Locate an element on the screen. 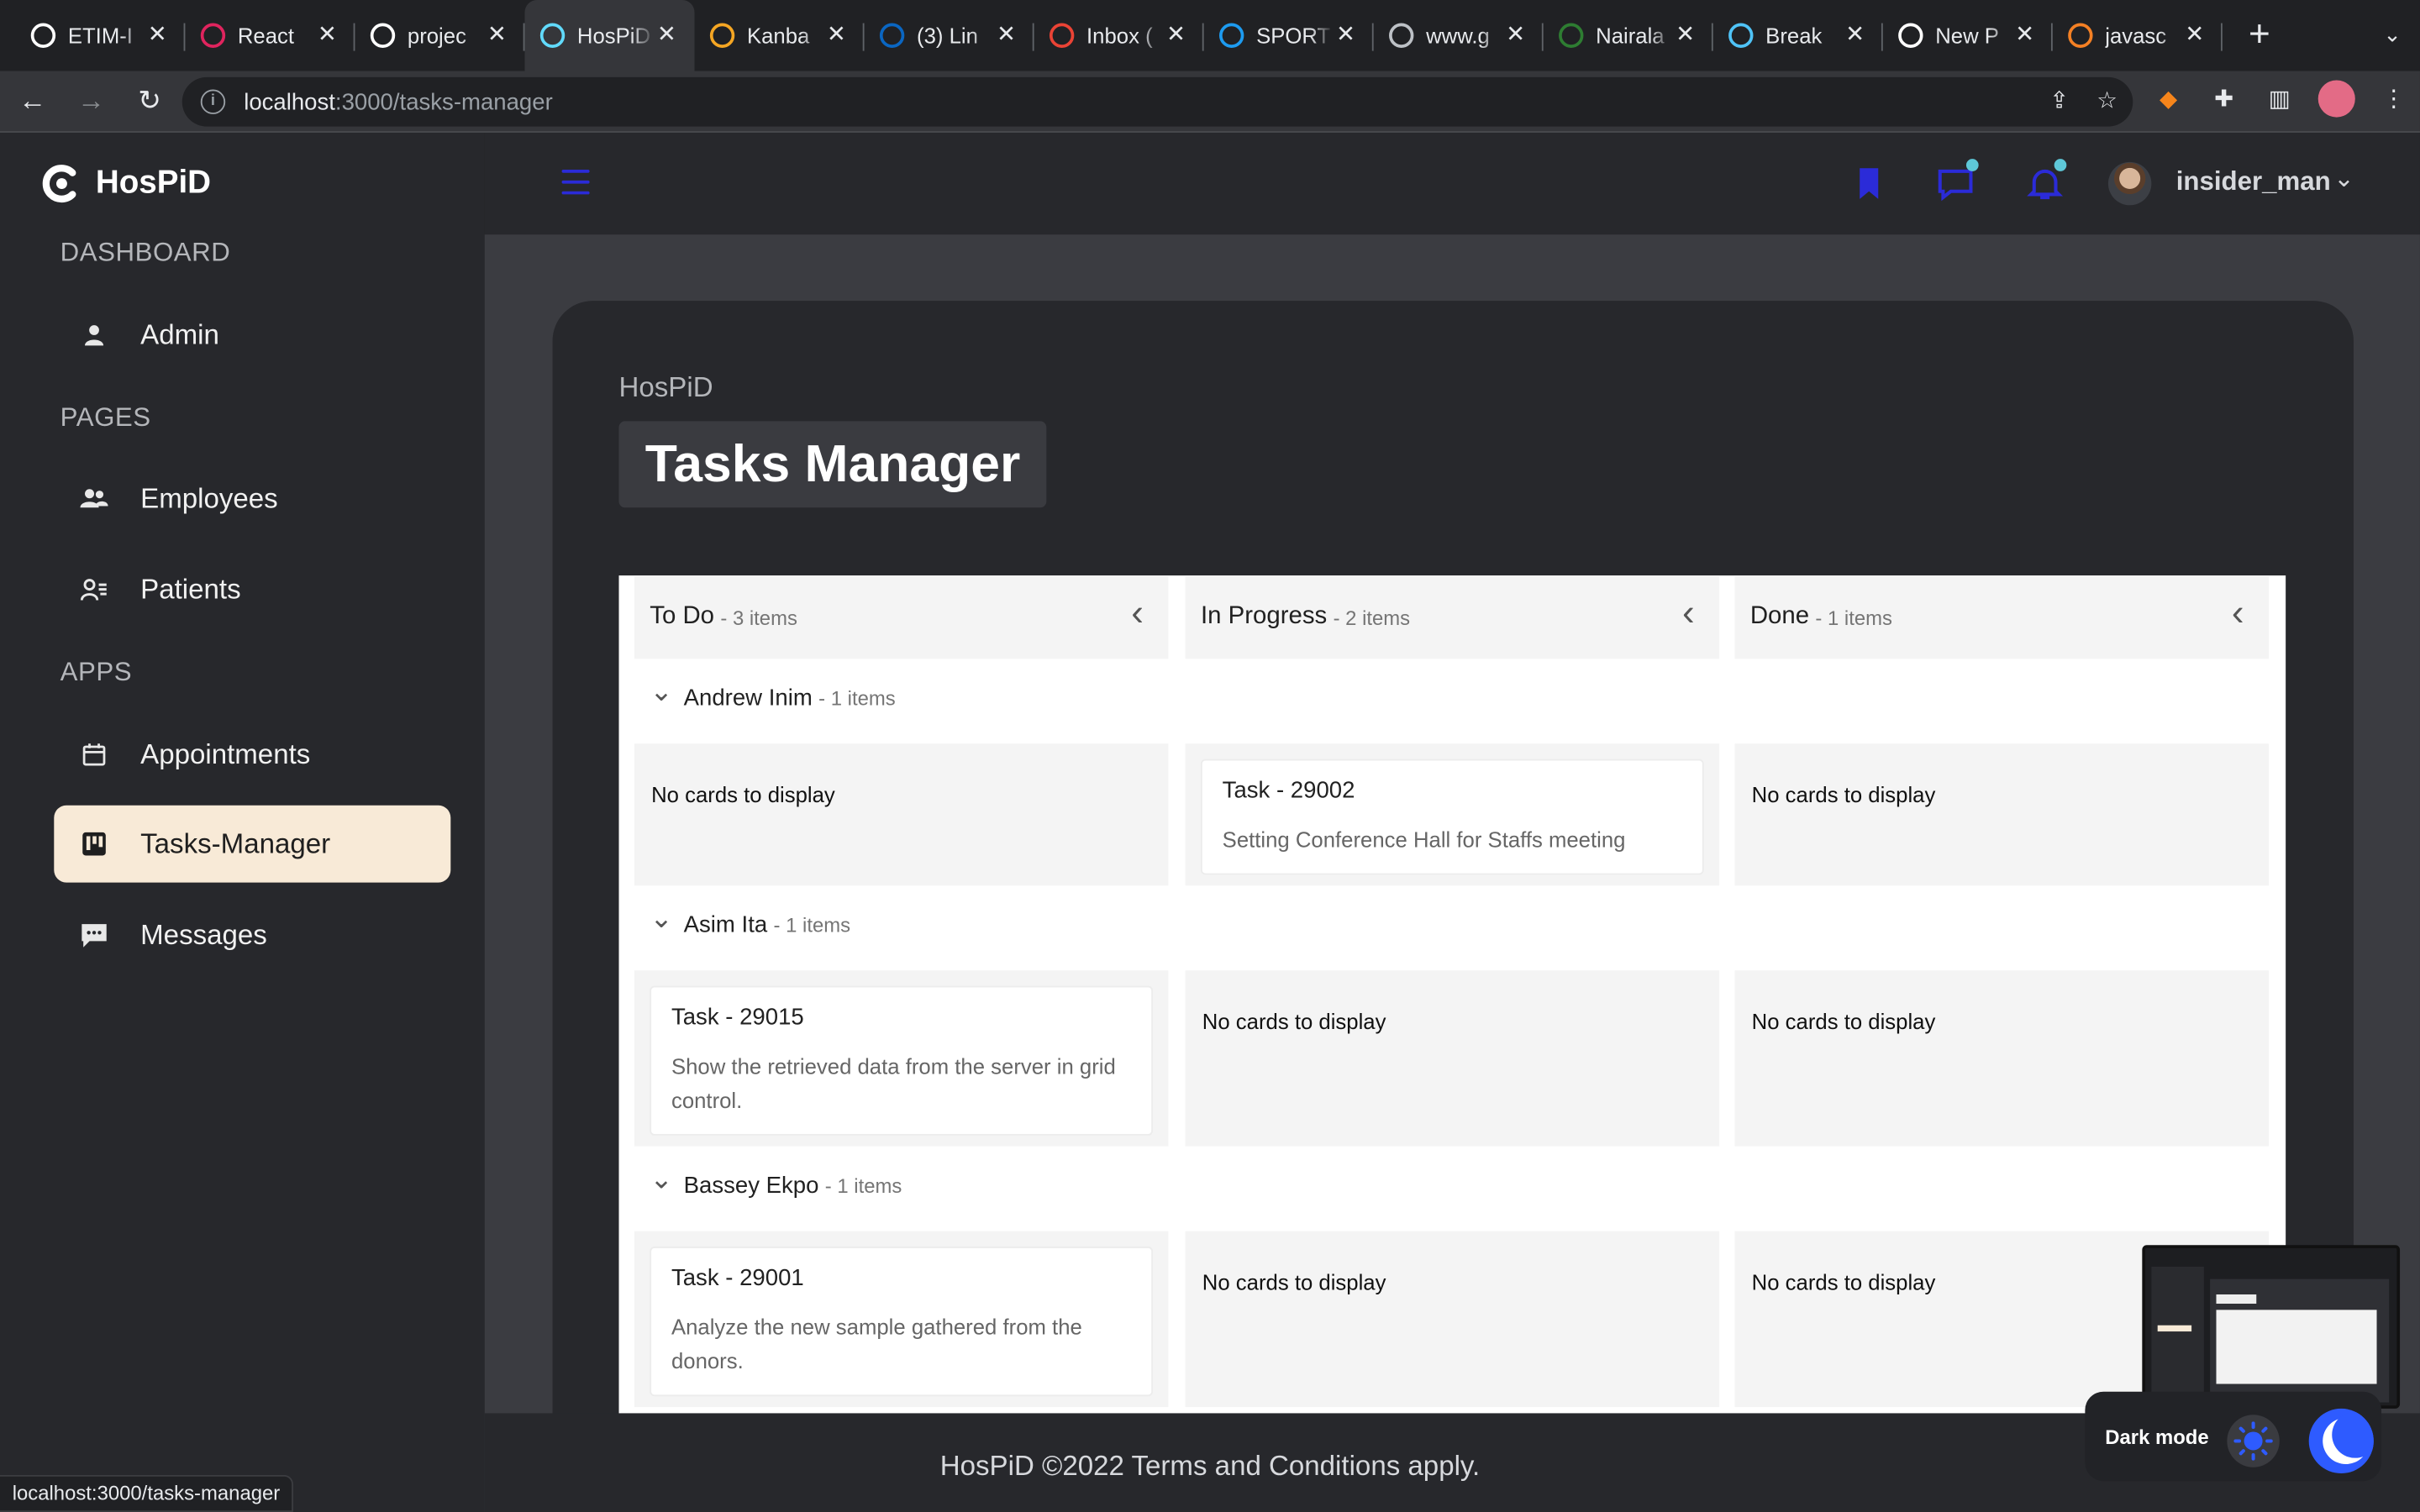 Image resolution: width=2420 pixels, height=1512 pixels. new-tab-button: + is located at coordinates (2260, 35).